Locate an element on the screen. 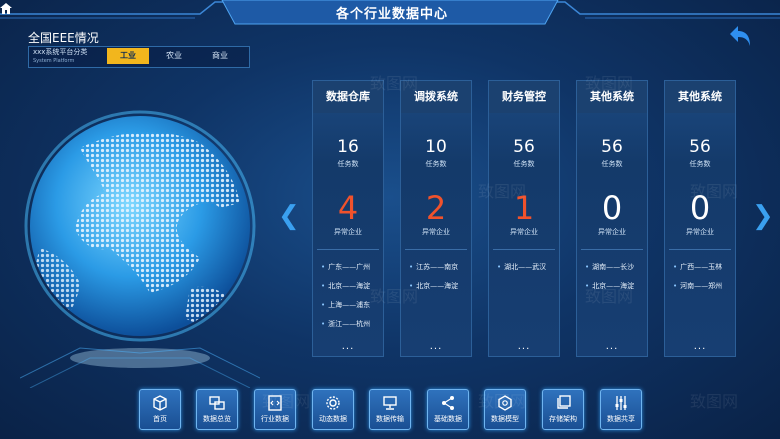  share-icon is located at coordinates (448, 403).